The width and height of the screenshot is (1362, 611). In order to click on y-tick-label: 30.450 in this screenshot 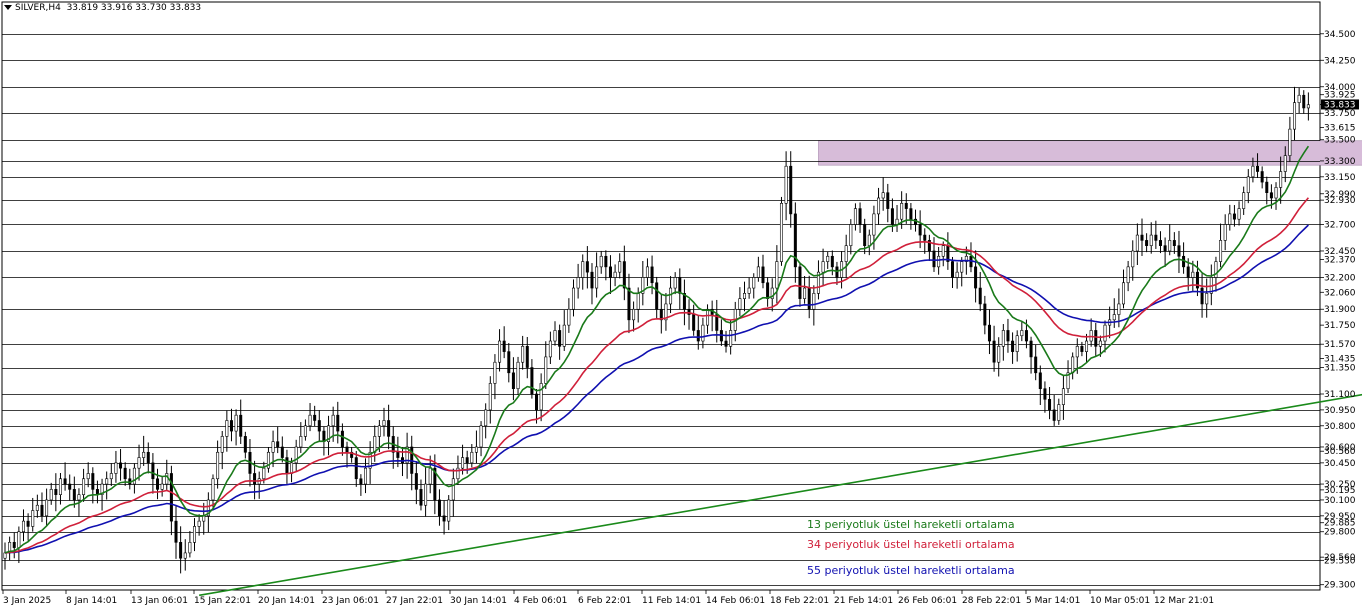, I will do `click(1340, 464)`.